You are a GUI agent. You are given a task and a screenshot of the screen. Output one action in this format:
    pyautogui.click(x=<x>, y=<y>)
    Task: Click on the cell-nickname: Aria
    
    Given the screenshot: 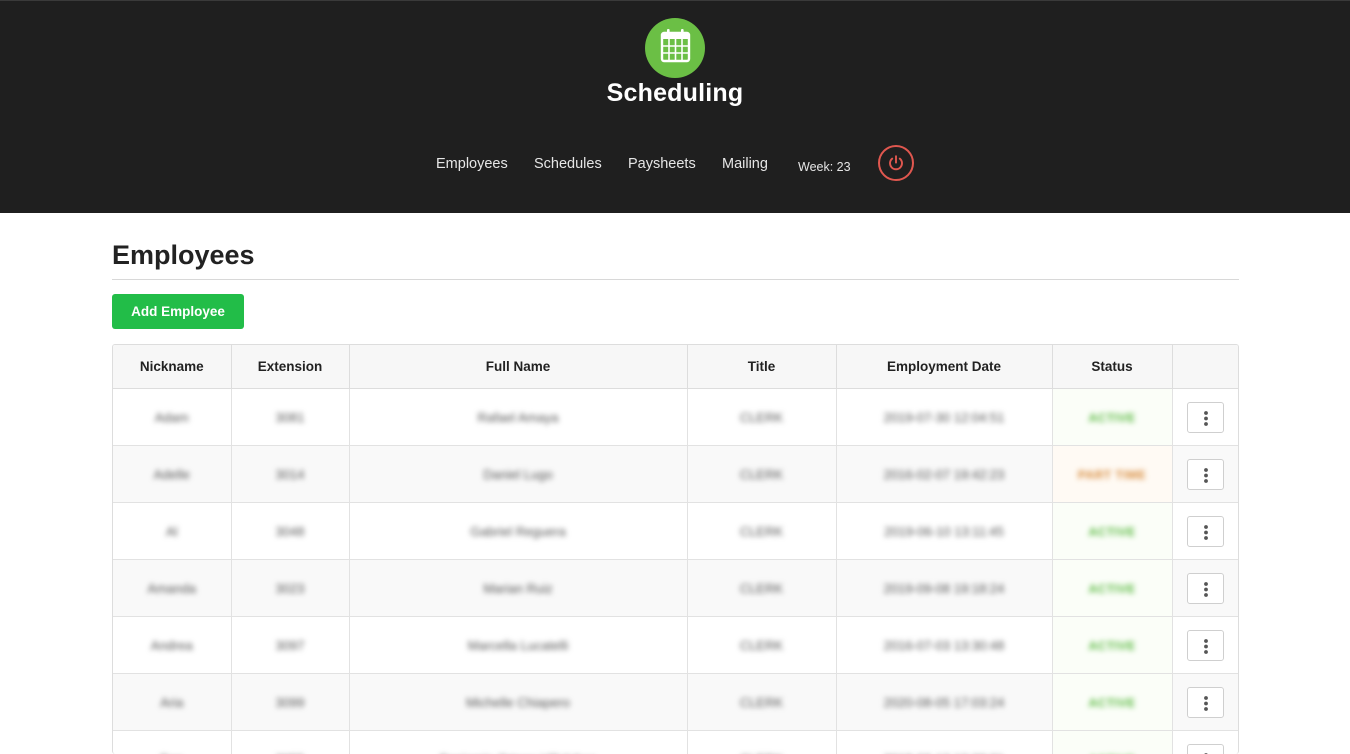 What is the action you would take?
    pyautogui.click(x=172, y=702)
    